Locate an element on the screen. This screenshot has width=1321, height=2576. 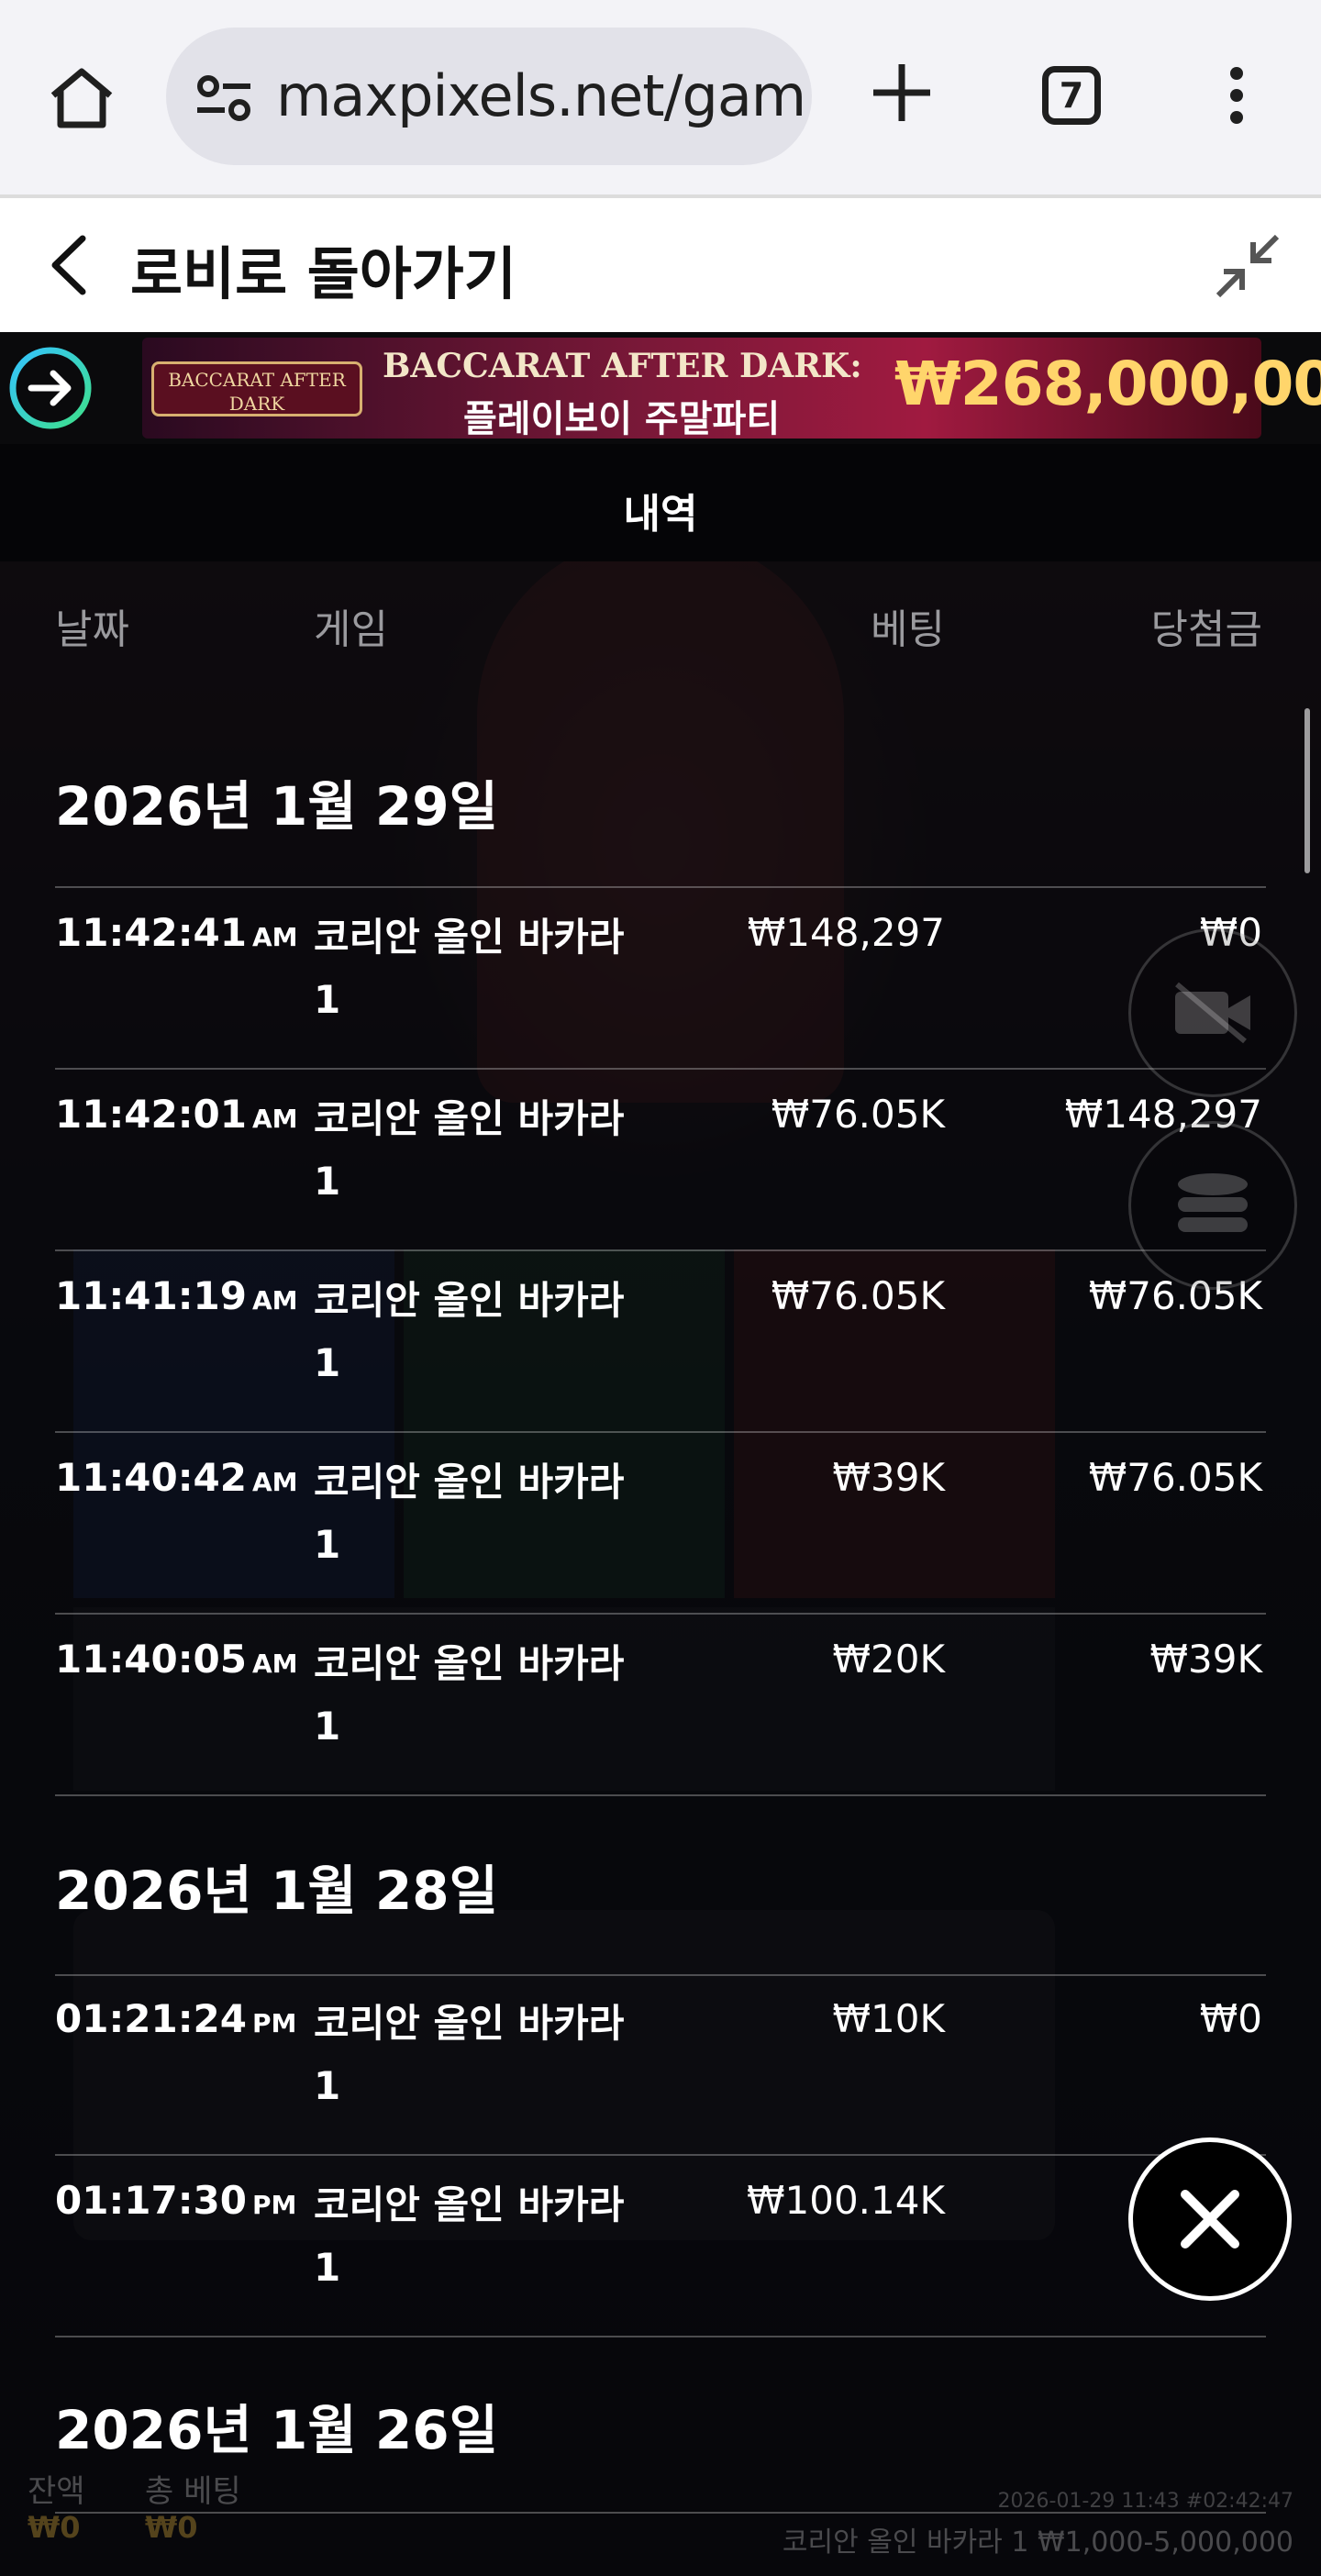
more-options-icon is located at coordinates (1236, 95).